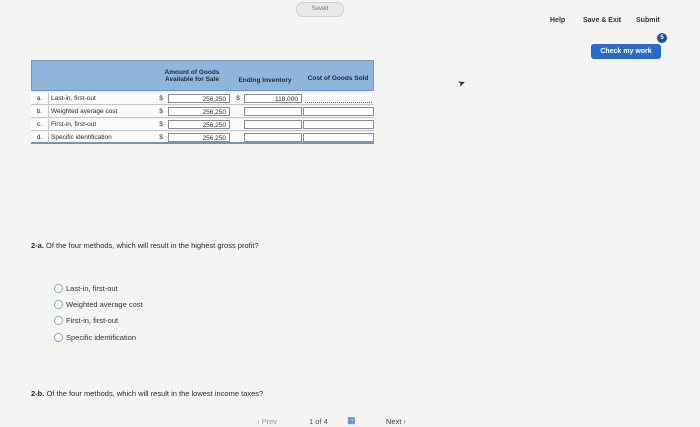  I want to click on page-total: 4, so click(325, 421).